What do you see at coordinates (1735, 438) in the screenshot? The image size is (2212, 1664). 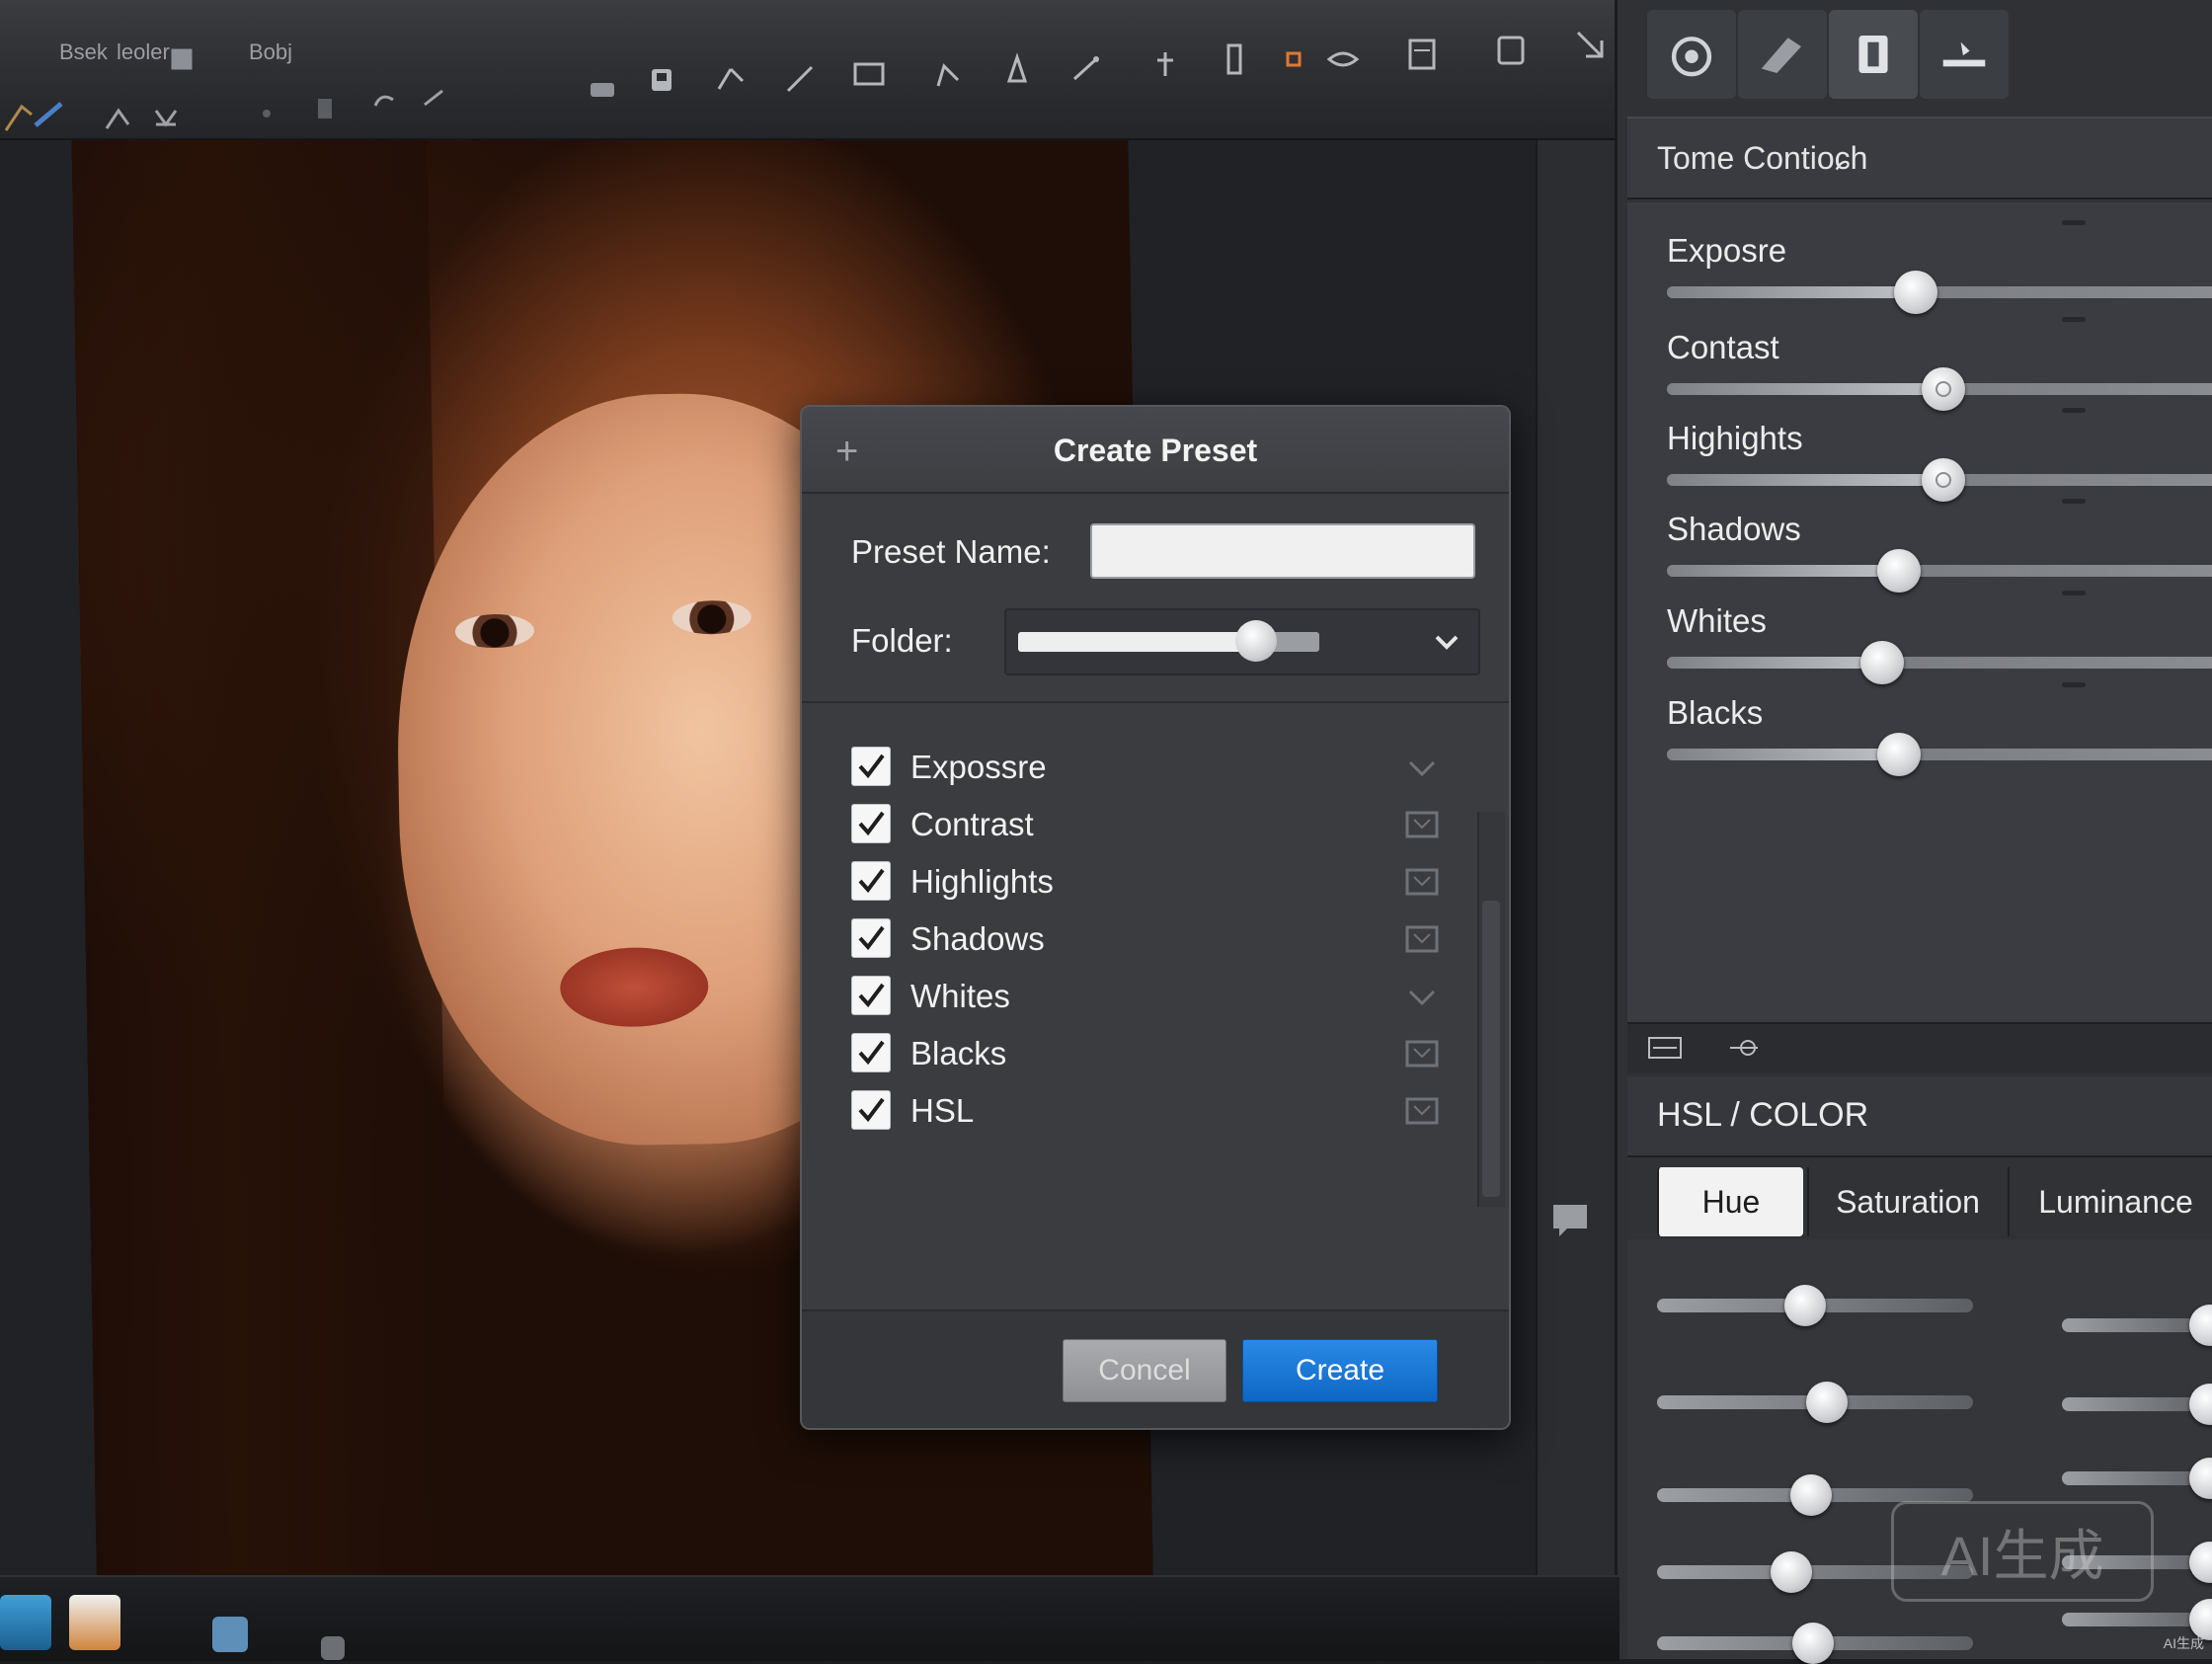 I see `slider-label: Highights` at bounding box center [1735, 438].